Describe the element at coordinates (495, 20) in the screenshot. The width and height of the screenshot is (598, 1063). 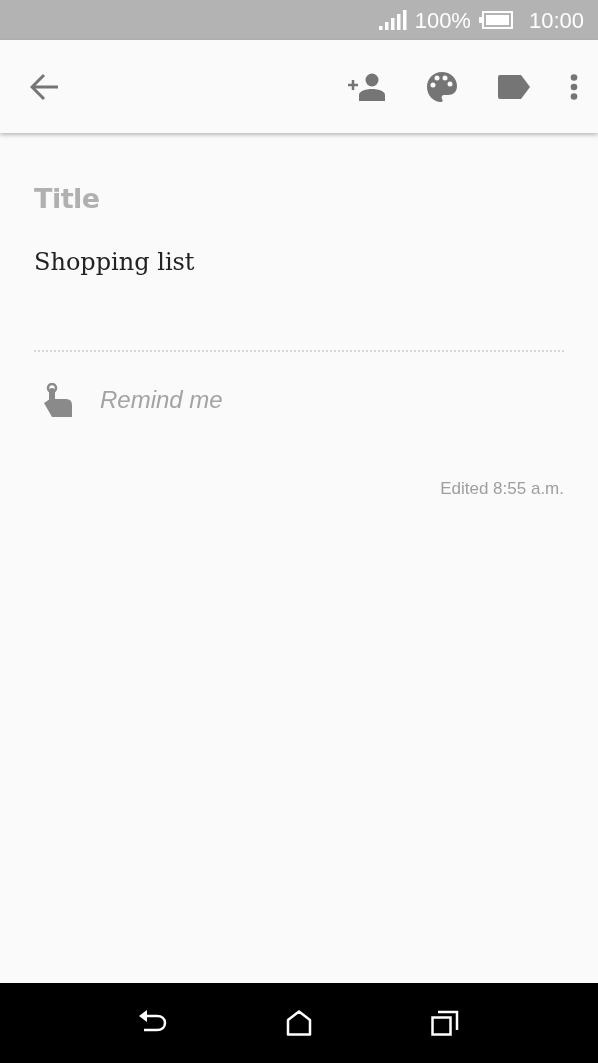
I see `battery-icon` at that location.